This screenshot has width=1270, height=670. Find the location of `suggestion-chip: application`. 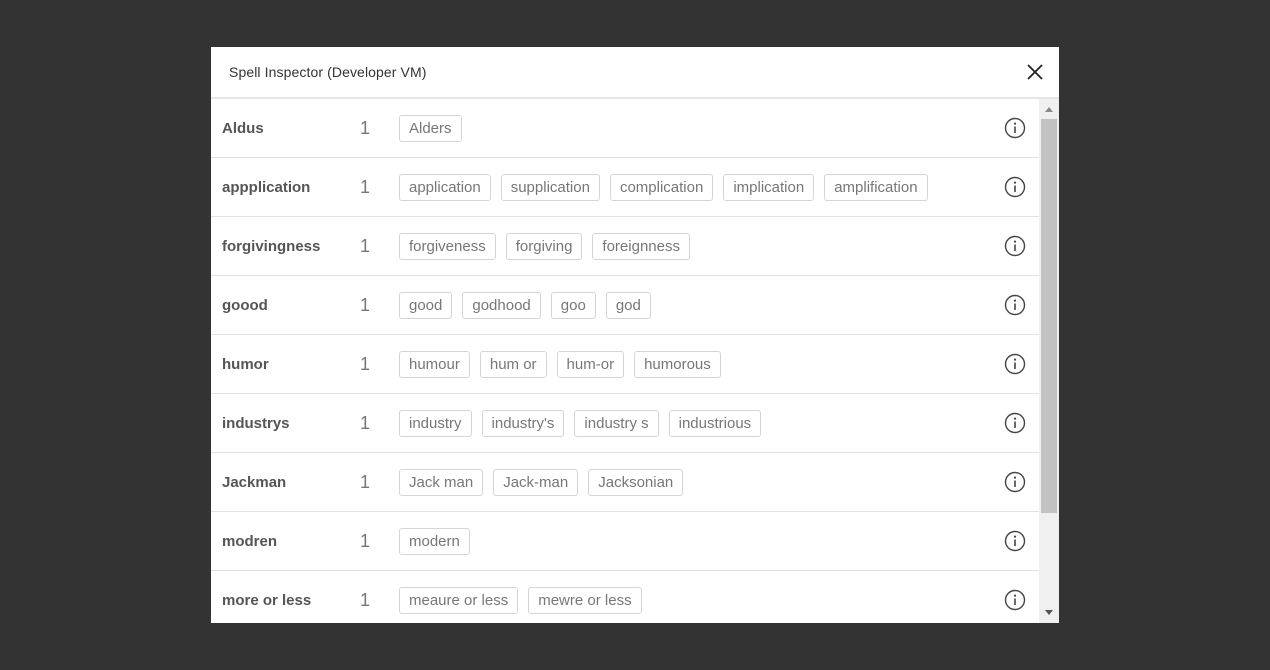

suggestion-chip: application is located at coordinates (445, 187).